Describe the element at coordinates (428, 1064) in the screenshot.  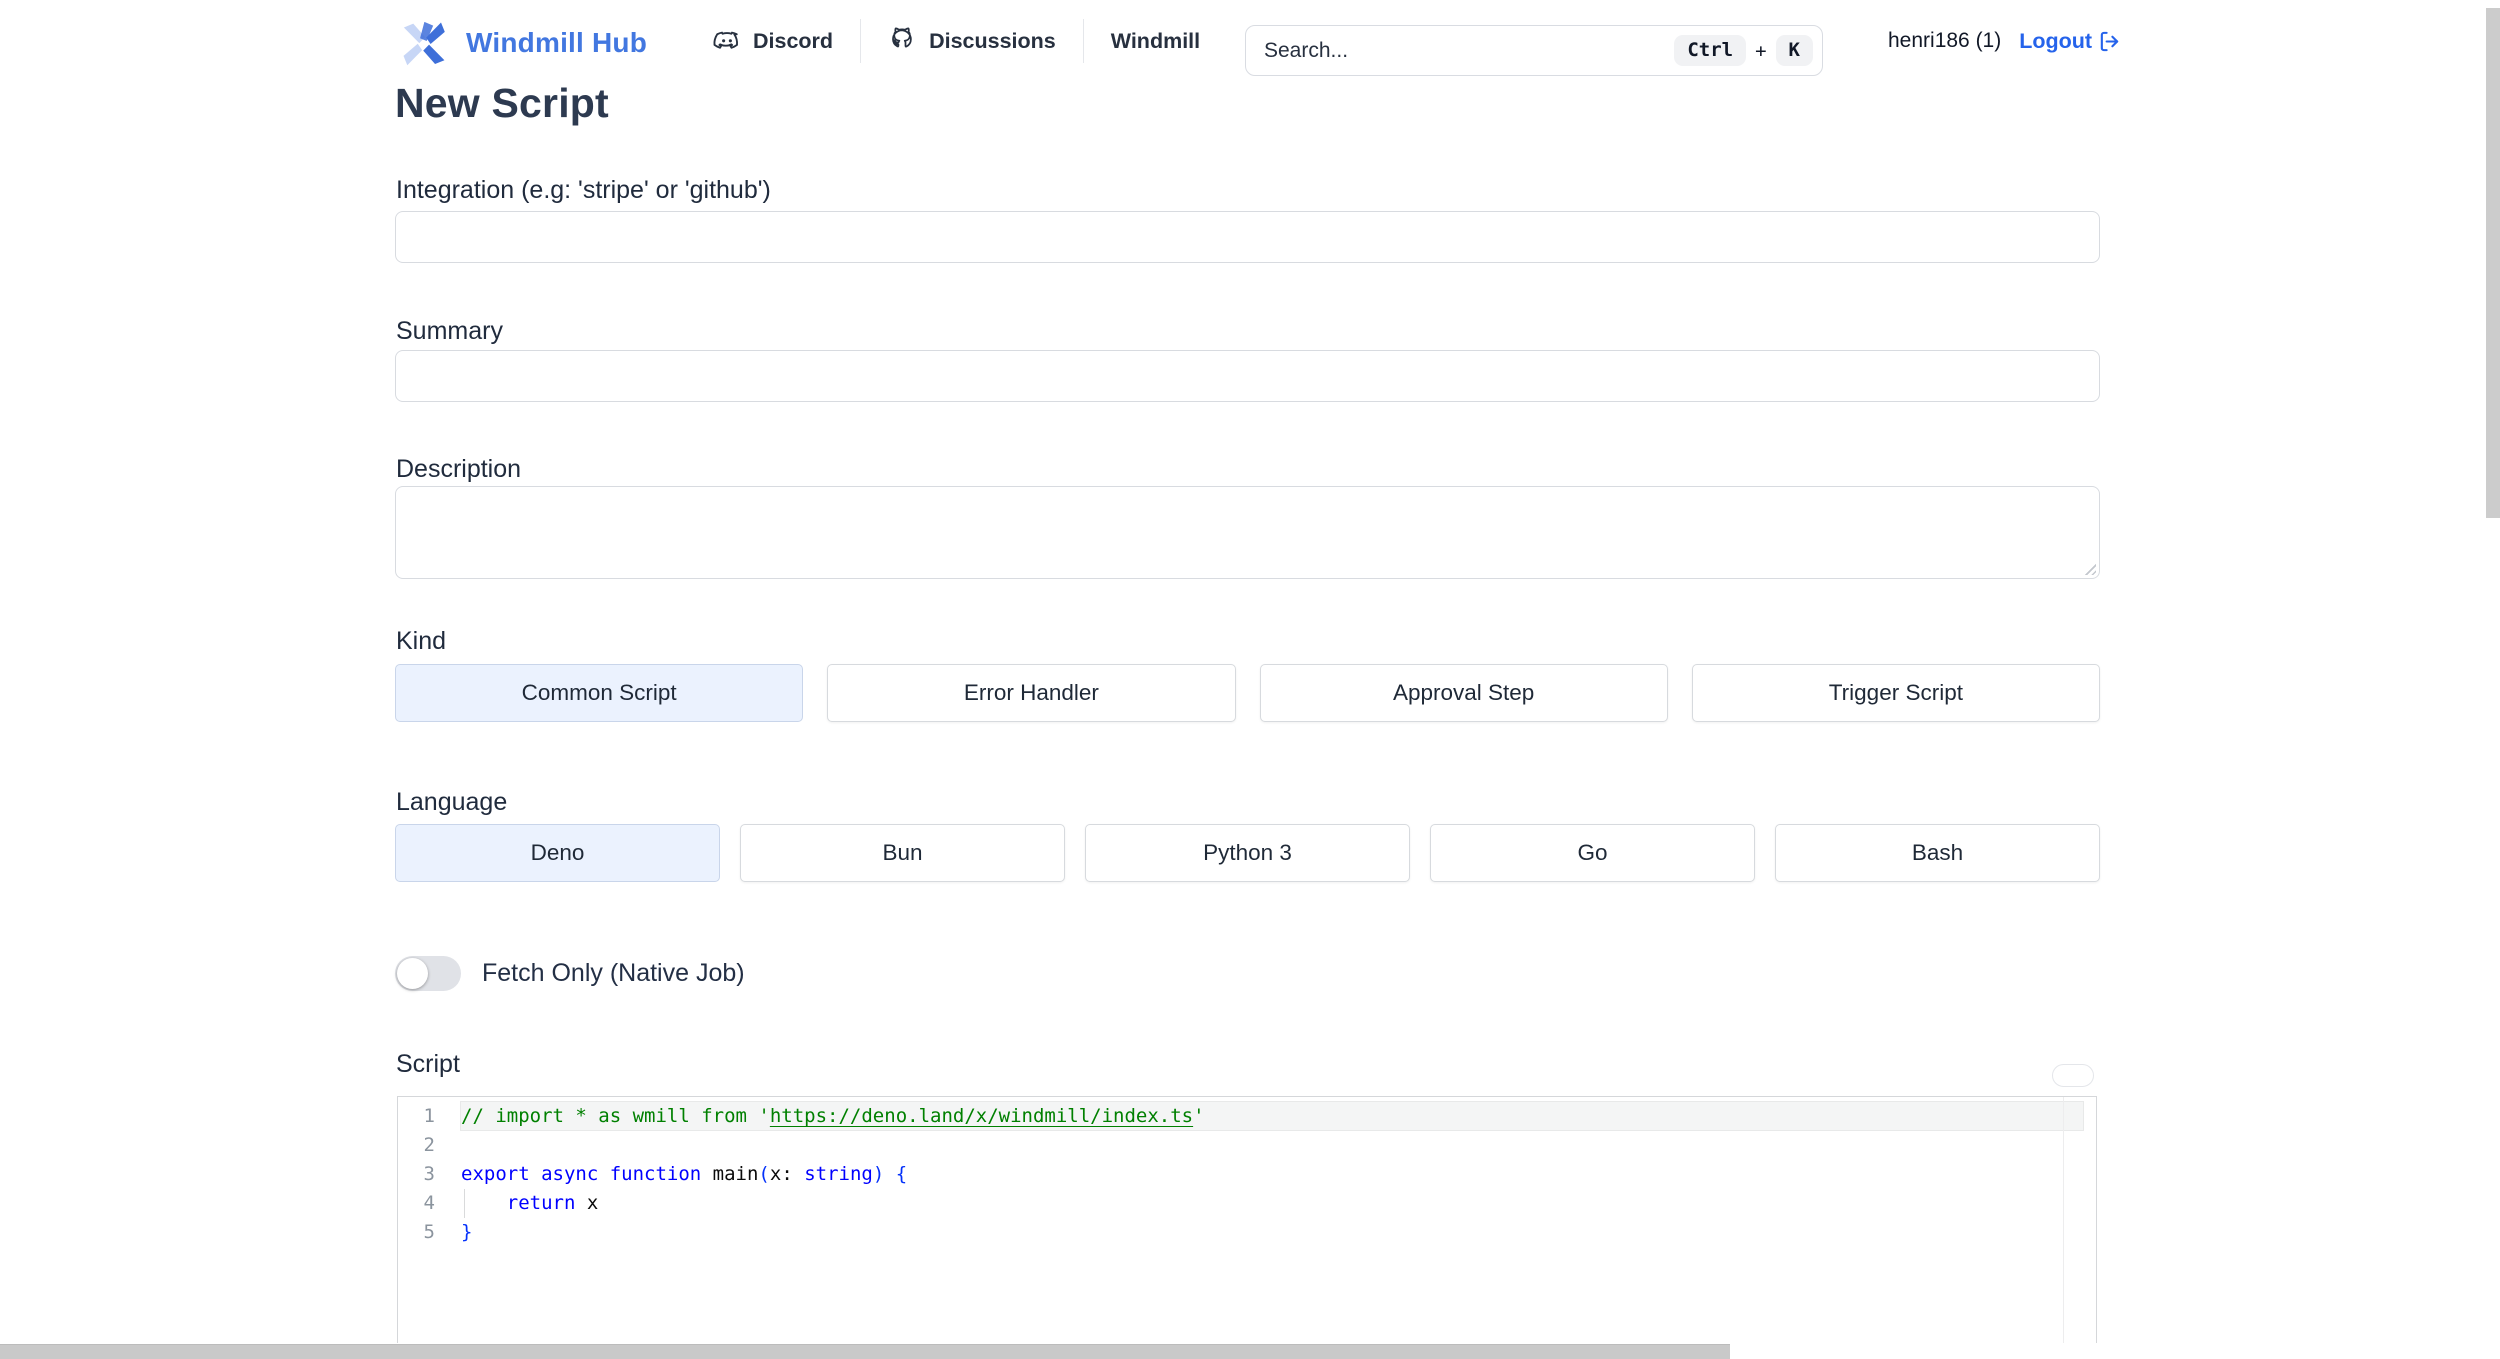
I see `script-label: Script` at that location.